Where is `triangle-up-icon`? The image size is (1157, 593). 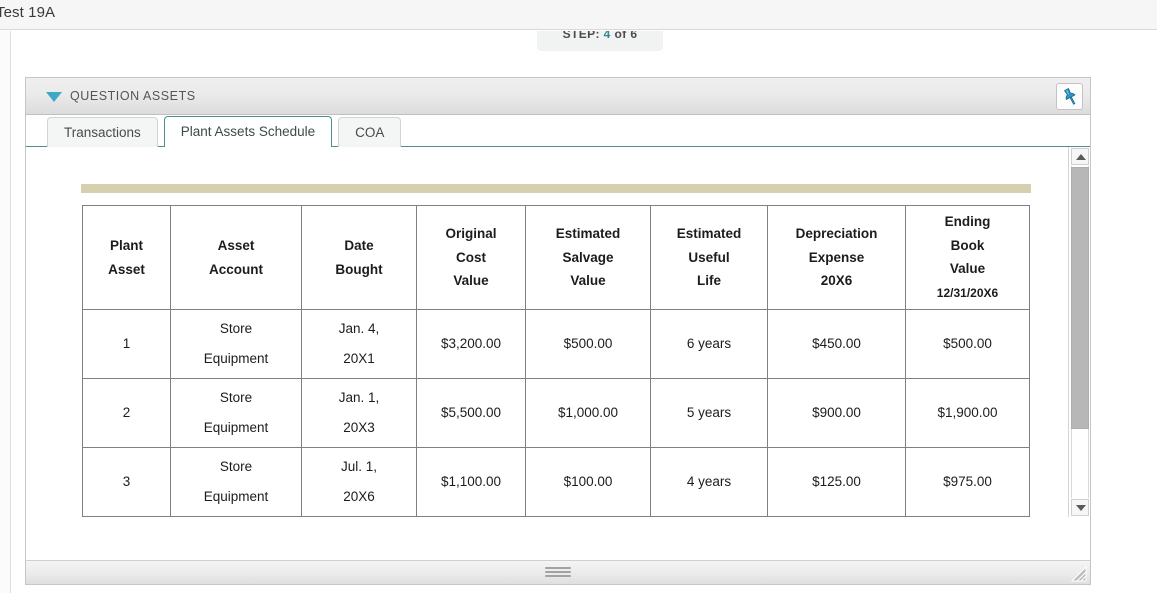 triangle-up-icon is located at coordinates (1081, 157).